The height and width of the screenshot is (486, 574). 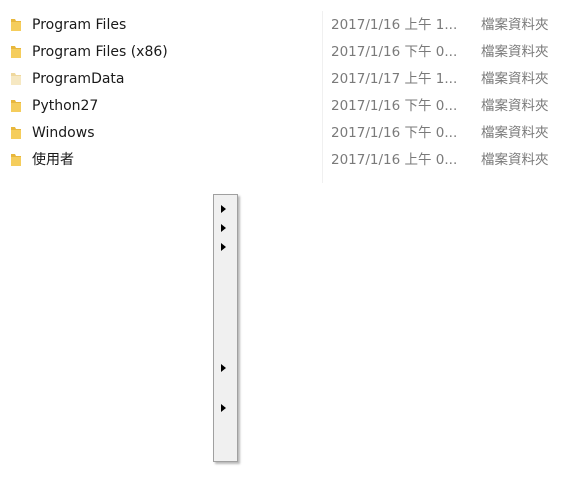 What do you see at coordinates (53, 160) in the screenshot?
I see `file-name: 使用者` at bounding box center [53, 160].